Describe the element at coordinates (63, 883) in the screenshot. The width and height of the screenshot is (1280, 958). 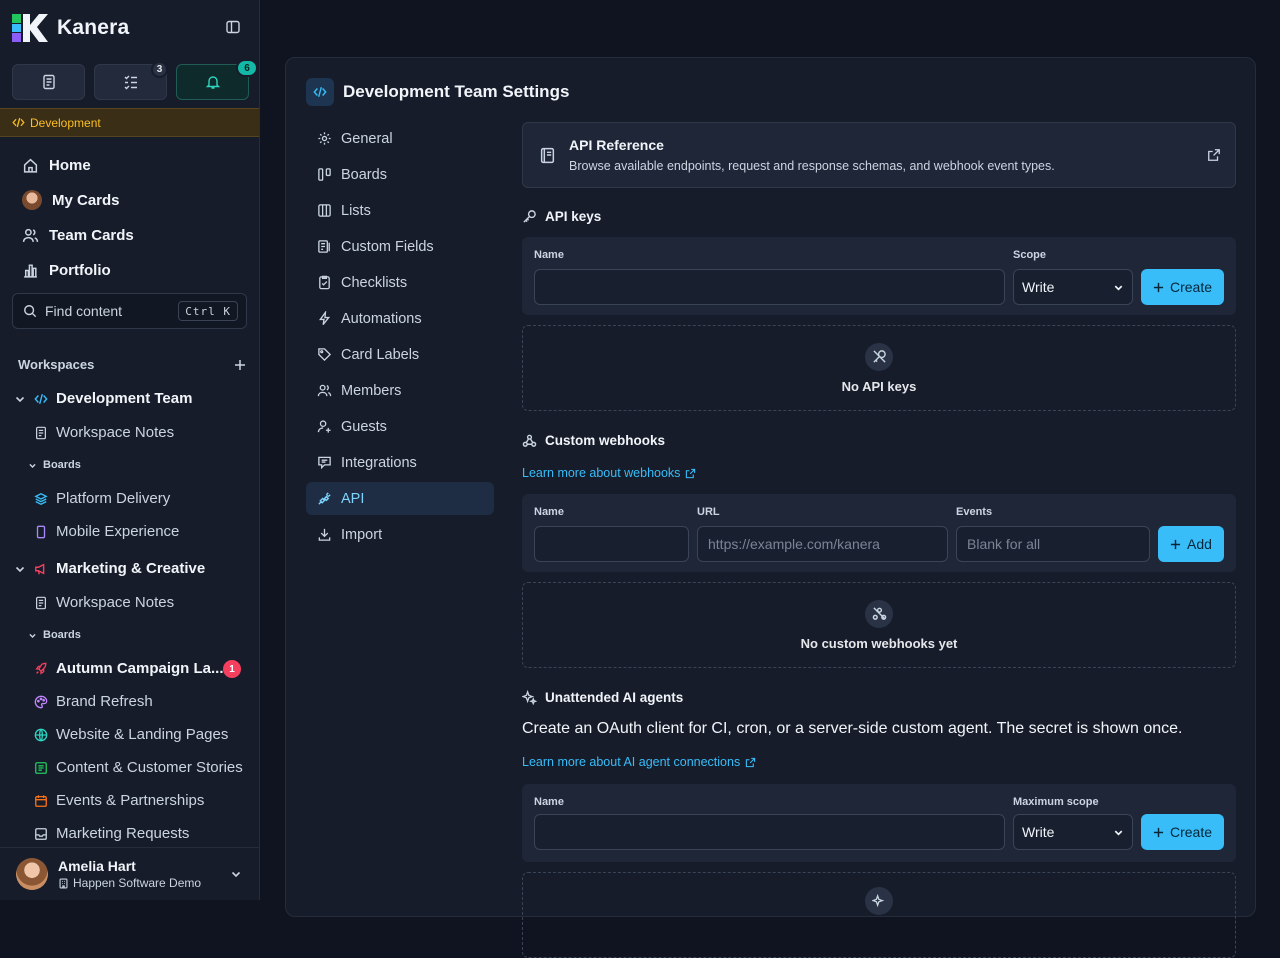
I see `building-icon` at that location.